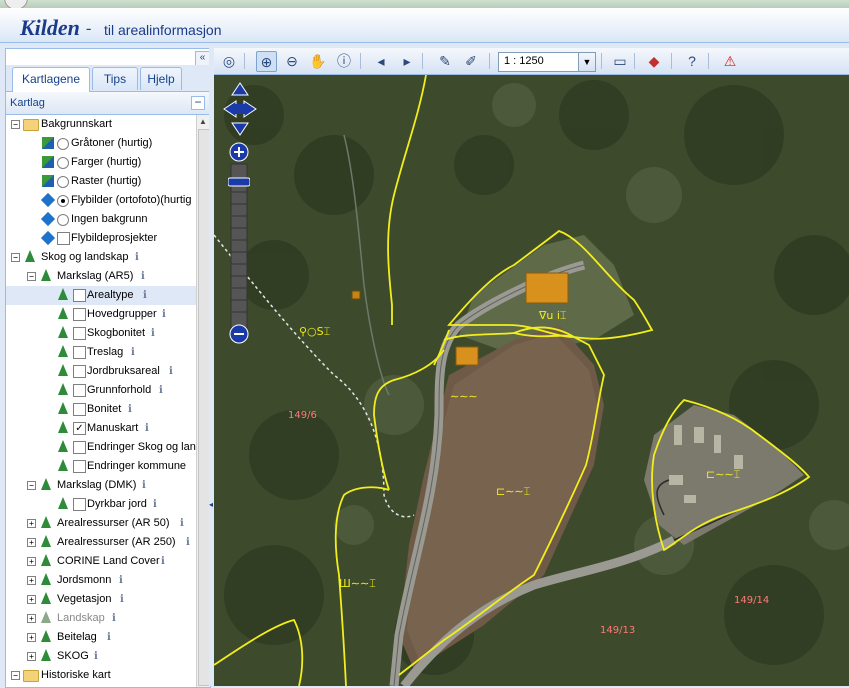 Image resolution: width=849 pixels, height=688 pixels. Describe the element at coordinates (292, 61) in the screenshot. I see `zoom-out-icon: ⊖` at that location.